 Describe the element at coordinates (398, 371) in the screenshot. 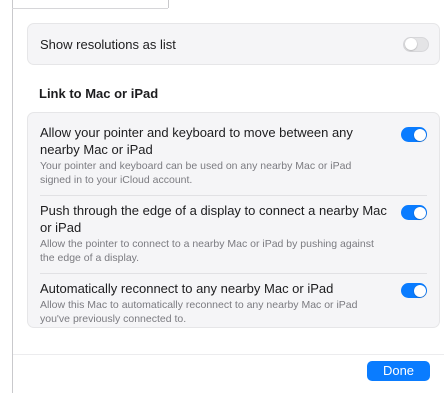

I see `done-button: Done` at that location.